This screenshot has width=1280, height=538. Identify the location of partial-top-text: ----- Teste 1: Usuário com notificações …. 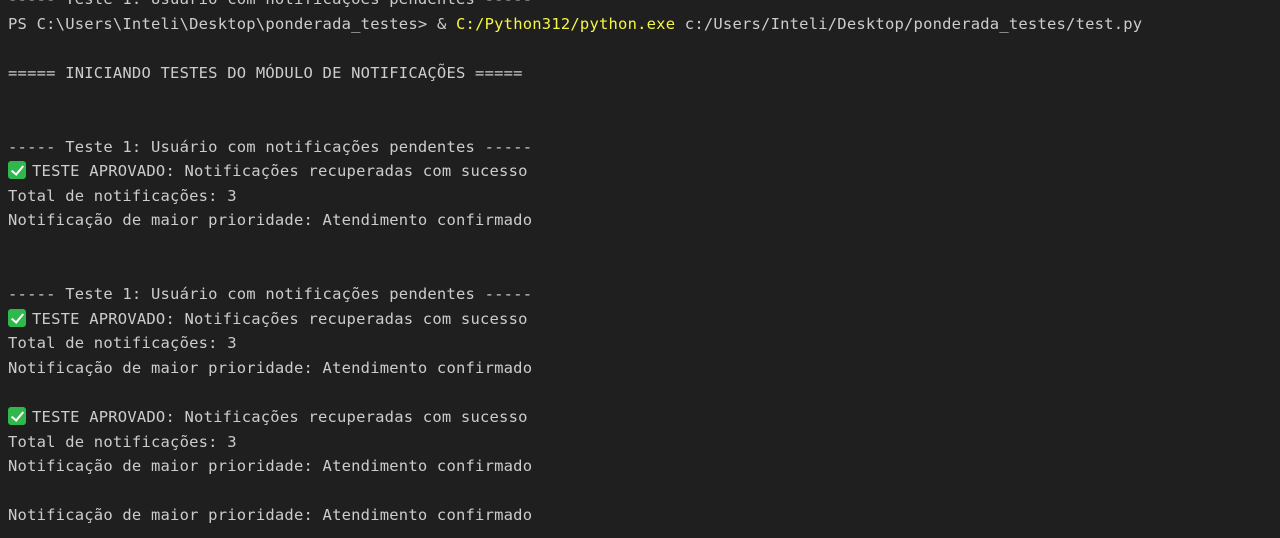
(270, 4).